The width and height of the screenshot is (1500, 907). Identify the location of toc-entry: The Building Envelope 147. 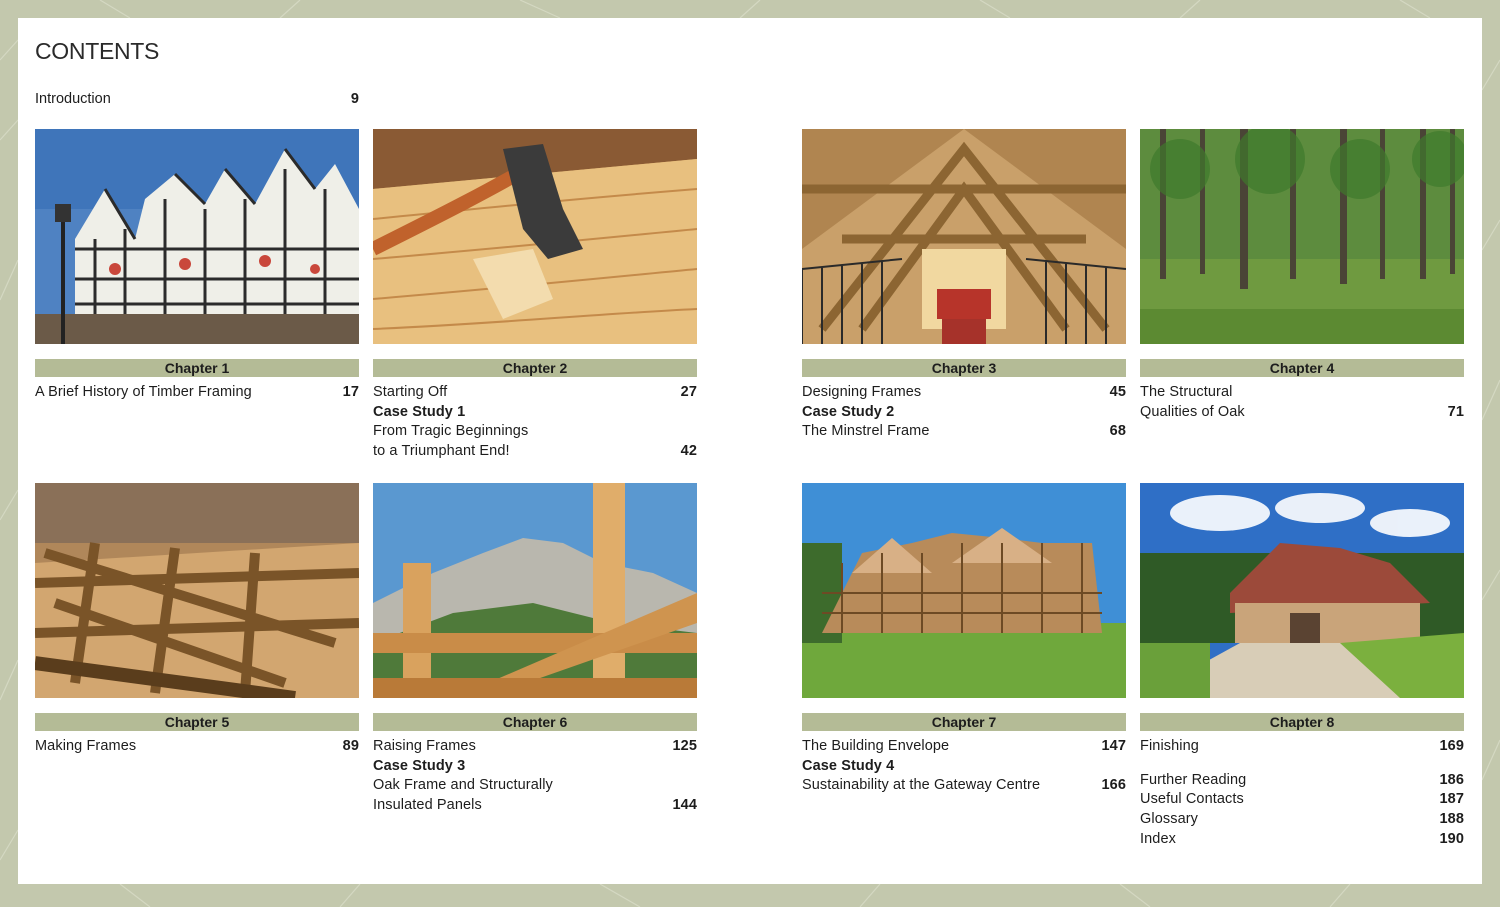
(964, 747).